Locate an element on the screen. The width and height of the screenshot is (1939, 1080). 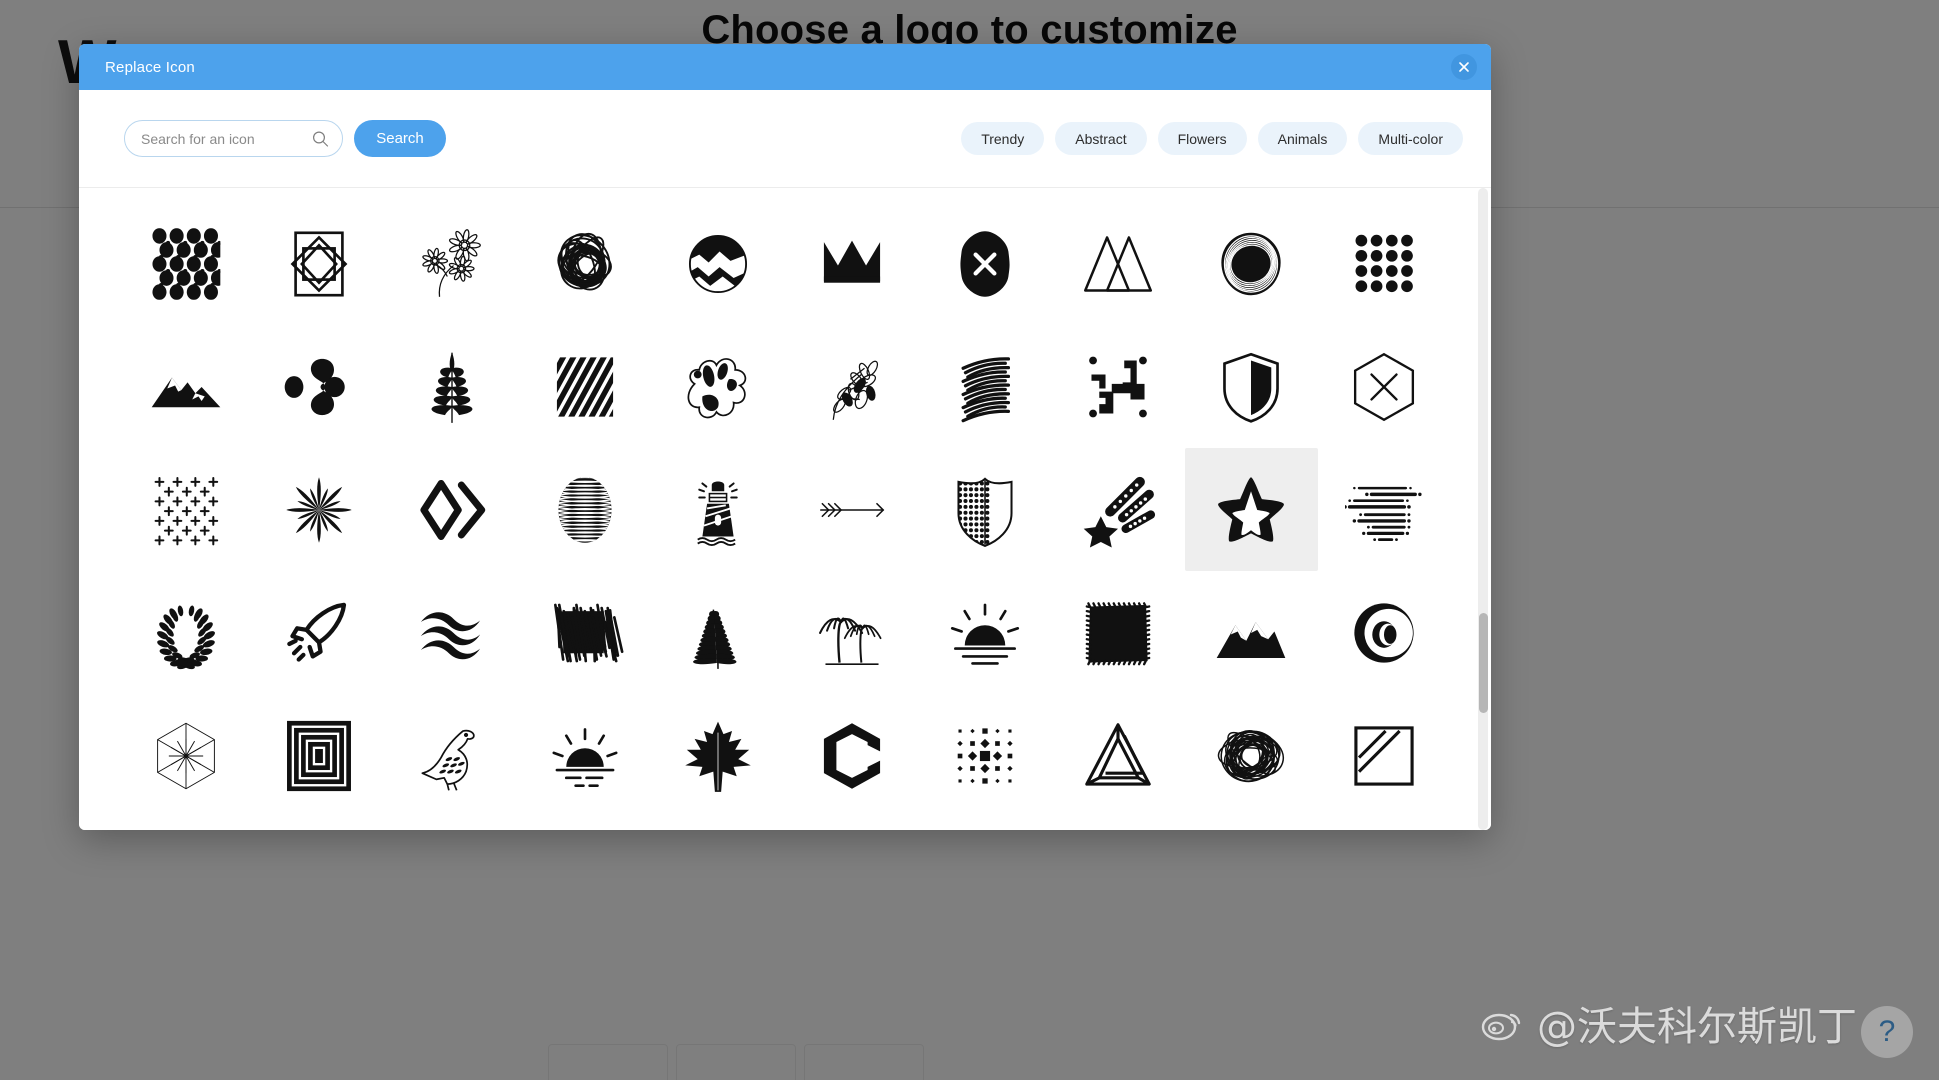
double-triangle-icon is located at coordinates (1118, 264).